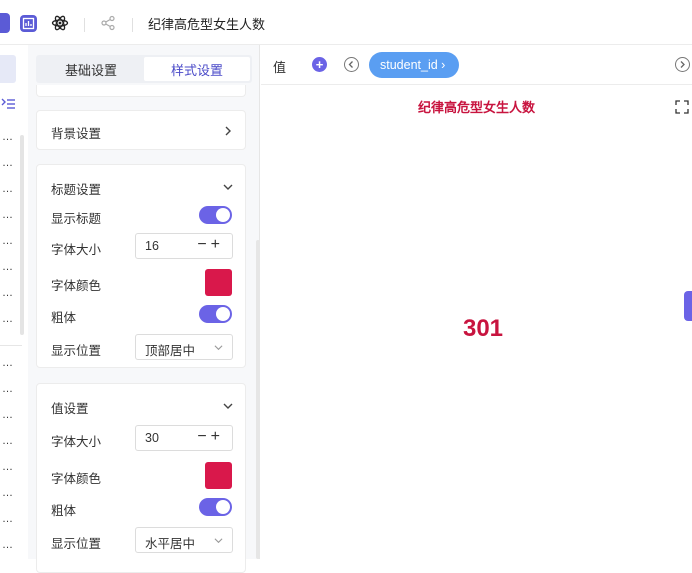  What do you see at coordinates (76, 219) in the screenshot?
I see `show-title-label: 显示标题` at bounding box center [76, 219].